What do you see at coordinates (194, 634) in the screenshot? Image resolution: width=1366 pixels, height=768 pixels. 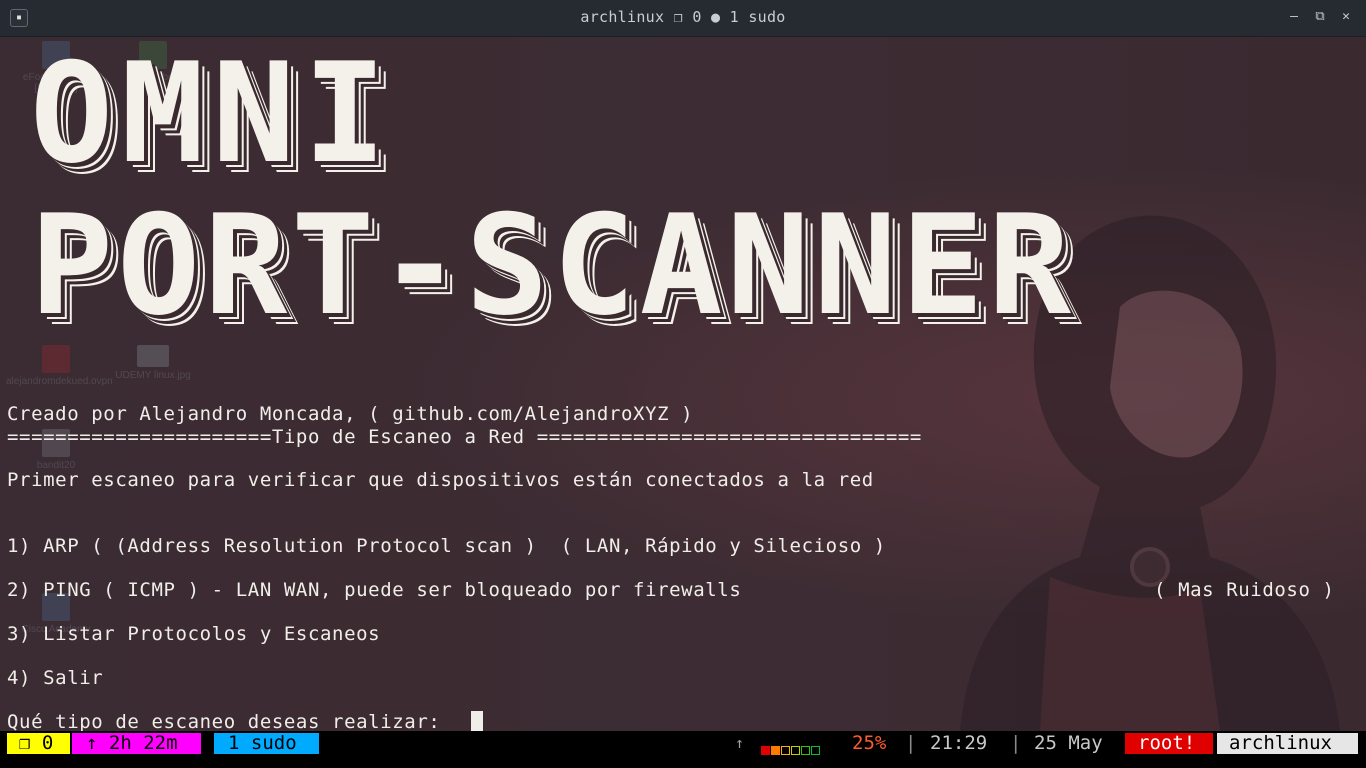 I see `menu-option-list: 3) Listar Protocolos y Escaneos` at bounding box center [194, 634].